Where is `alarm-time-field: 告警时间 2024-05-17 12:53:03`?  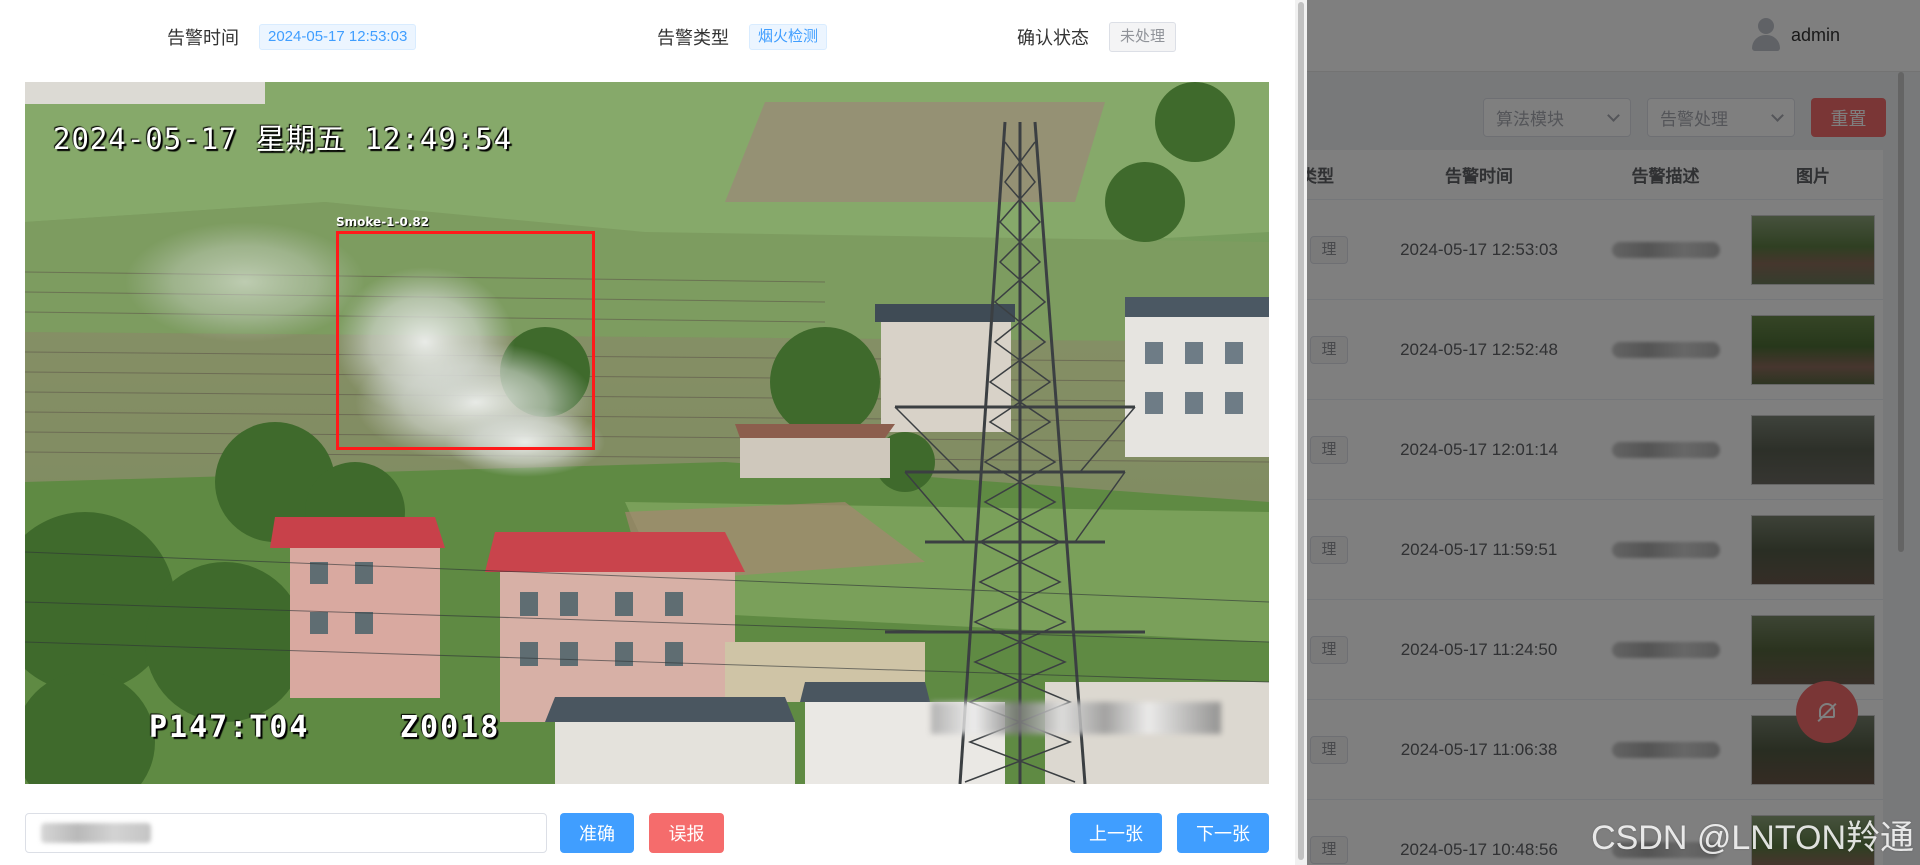 alarm-time-field: 告警时间 2024-05-17 12:53:03 is located at coordinates (292, 37).